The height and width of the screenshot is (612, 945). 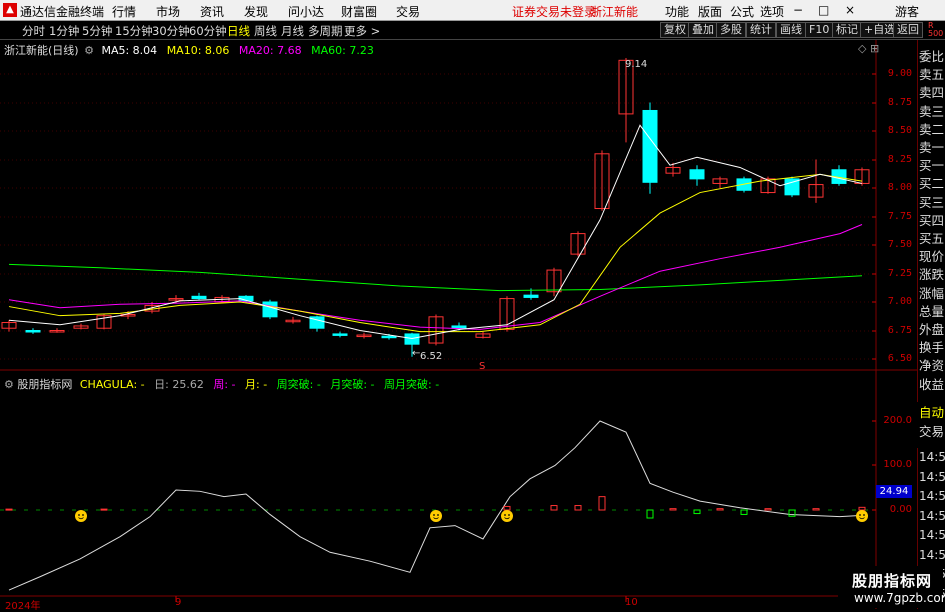 What do you see at coordinates (932, 496) in the screenshot?
I see `trade-time-2: 14:56` at bounding box center [932, 496].